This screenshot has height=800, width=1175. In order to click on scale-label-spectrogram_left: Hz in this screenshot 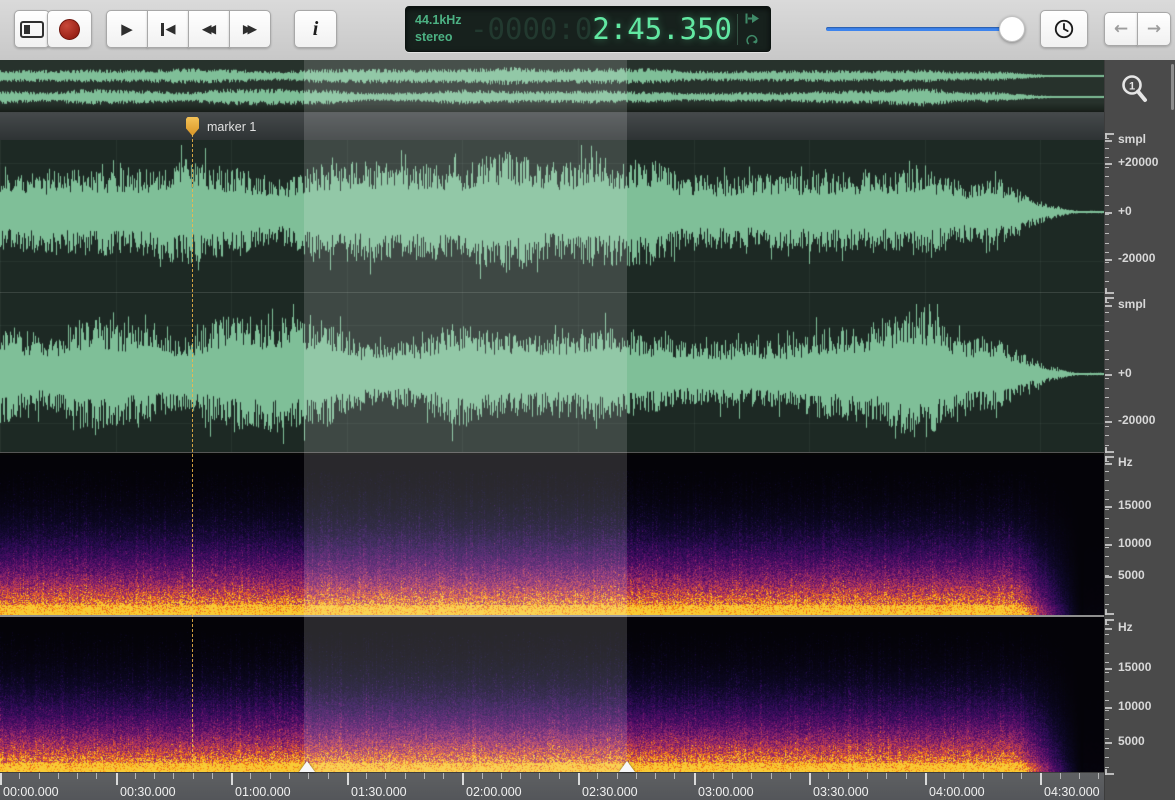, I will do `click(1125, 462)`.